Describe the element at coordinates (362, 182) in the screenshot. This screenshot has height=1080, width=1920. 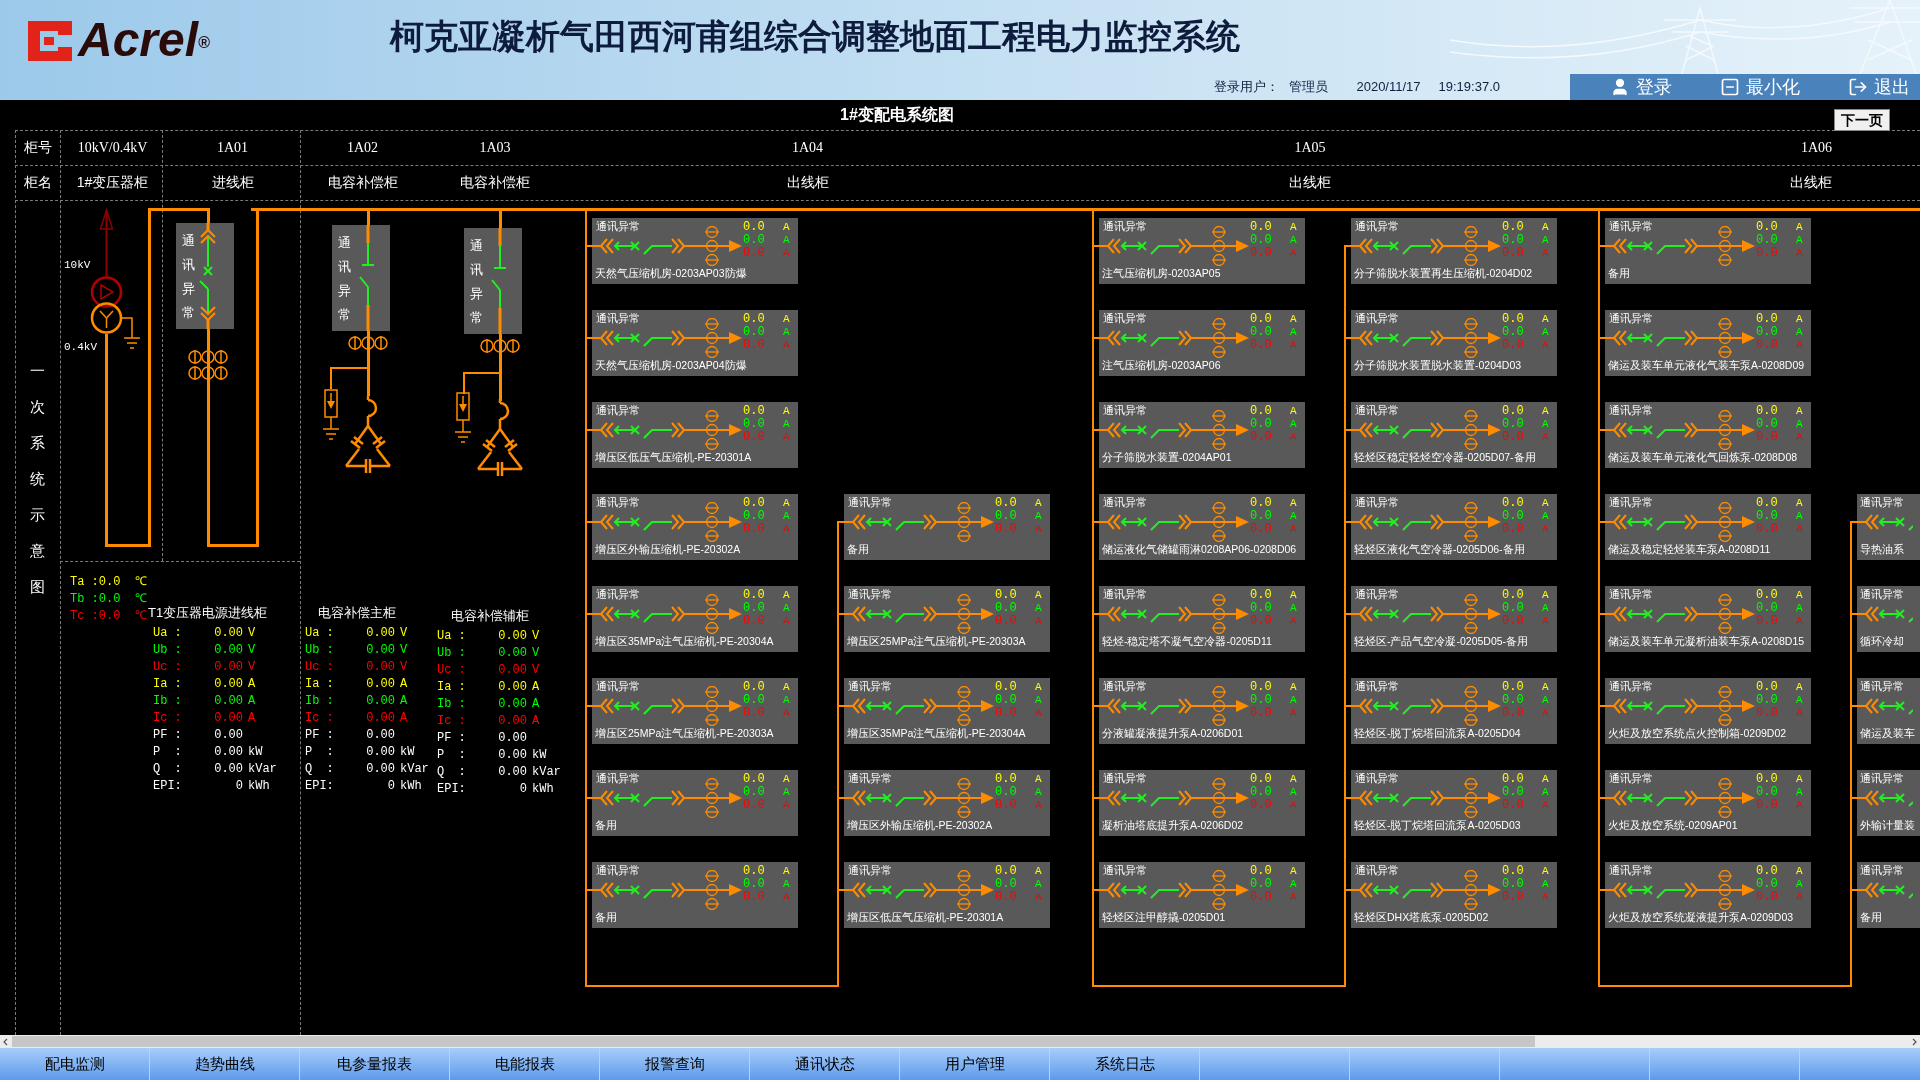
I see `cabinet-name: 电容补偿柜` at that location.